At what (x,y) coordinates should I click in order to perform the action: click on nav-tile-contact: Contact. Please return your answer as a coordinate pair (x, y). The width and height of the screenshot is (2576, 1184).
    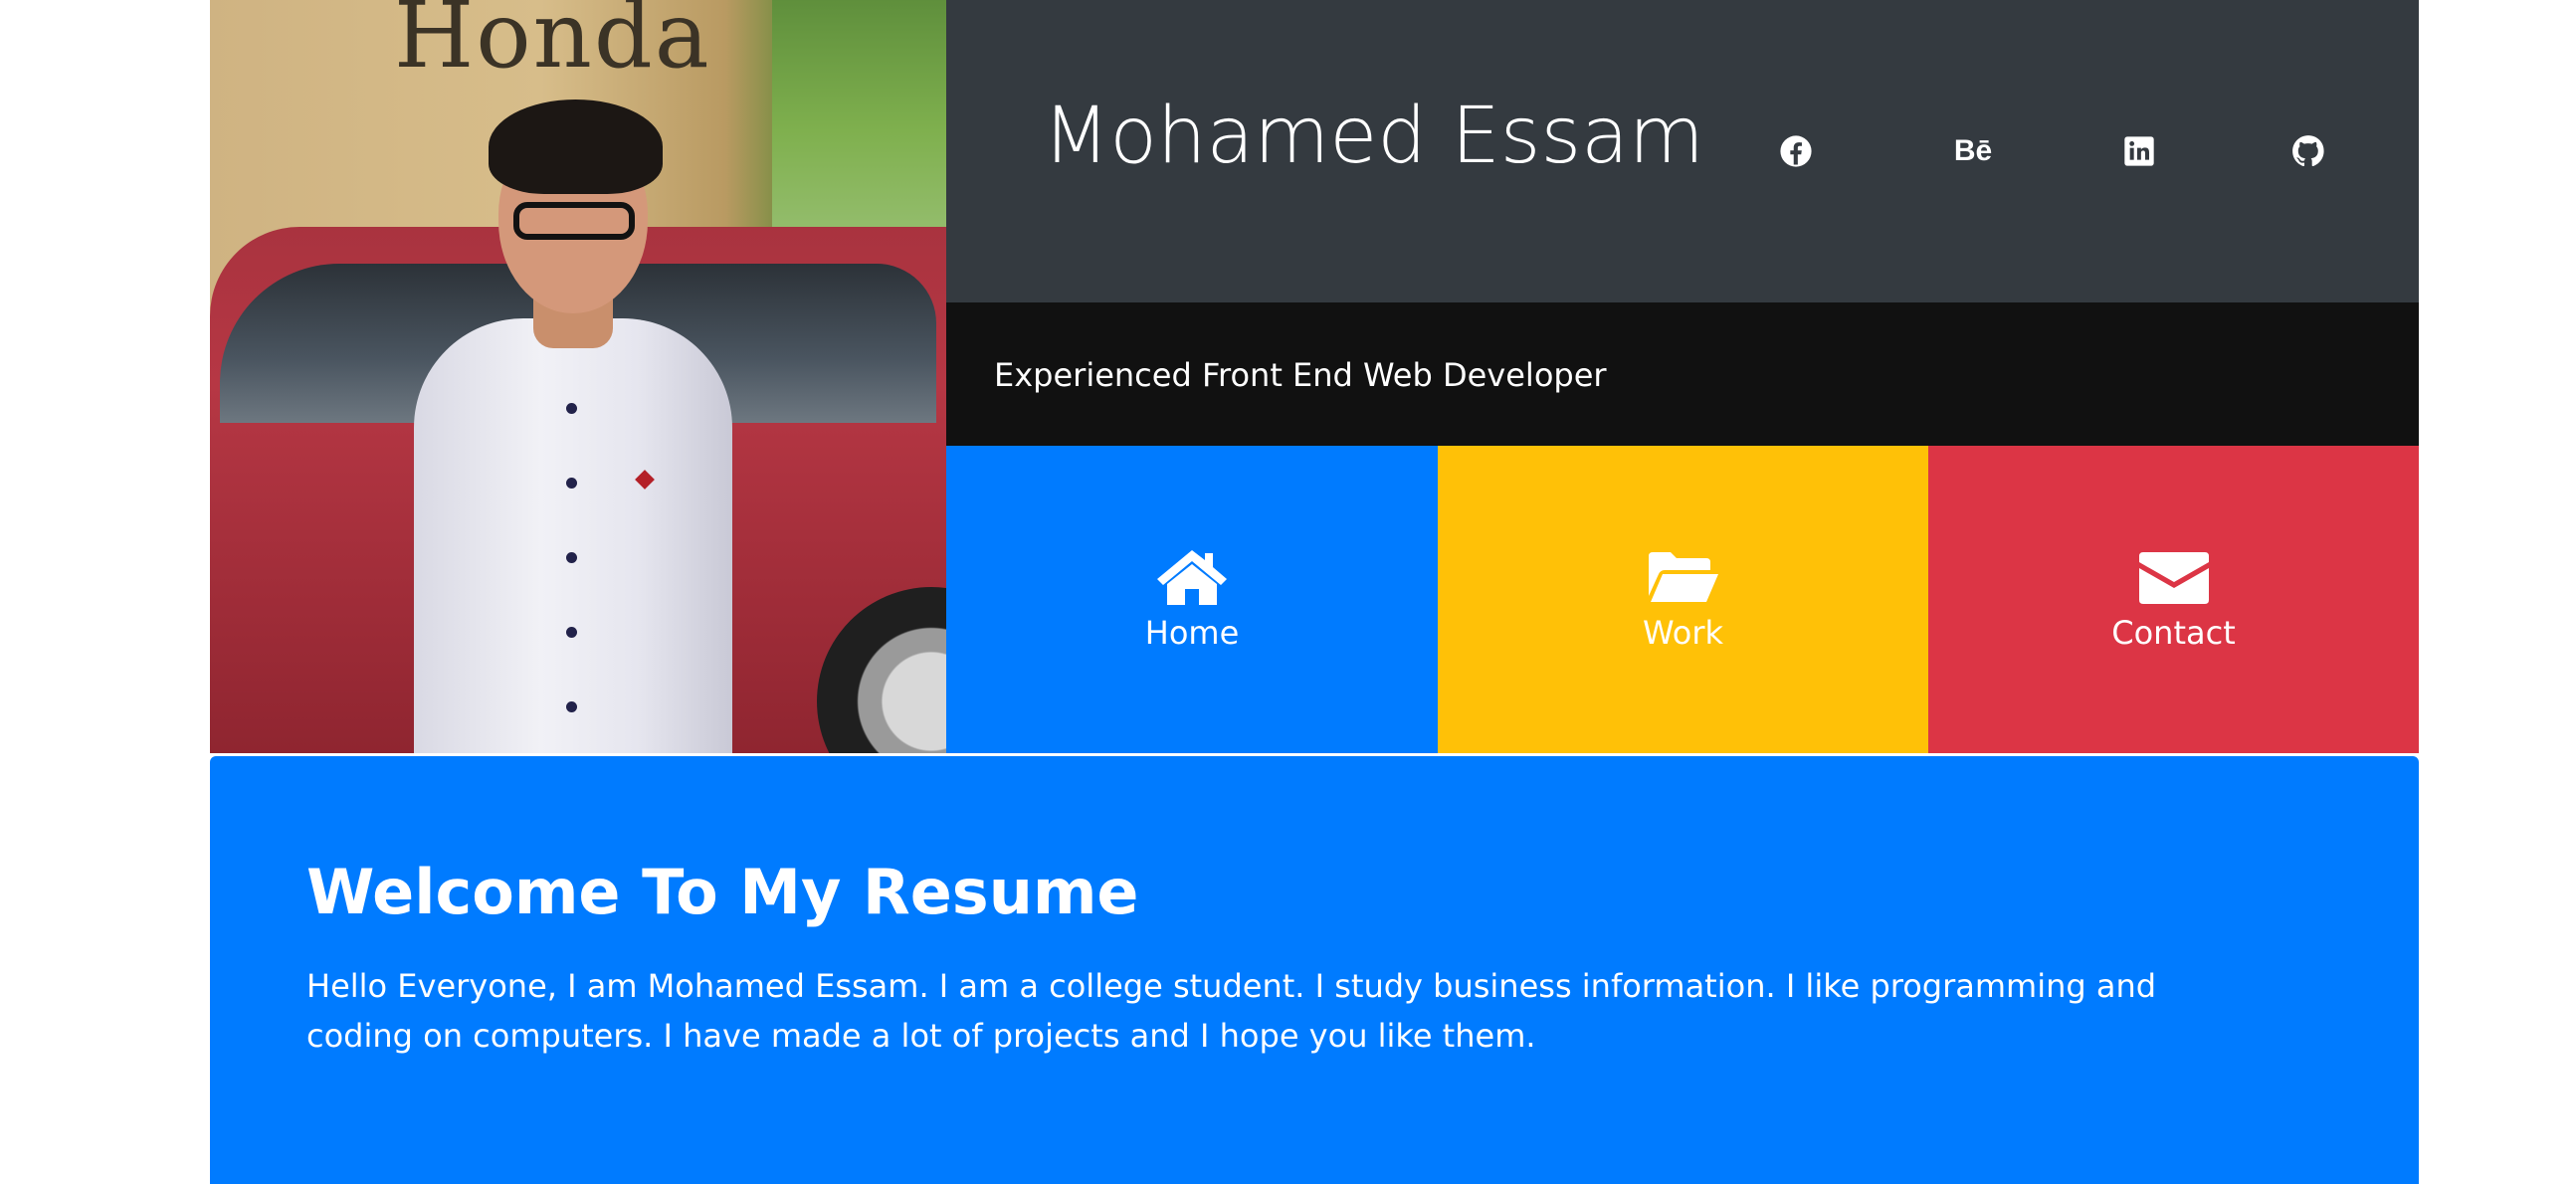
    Looking at the image, I should click on (2173, 599).